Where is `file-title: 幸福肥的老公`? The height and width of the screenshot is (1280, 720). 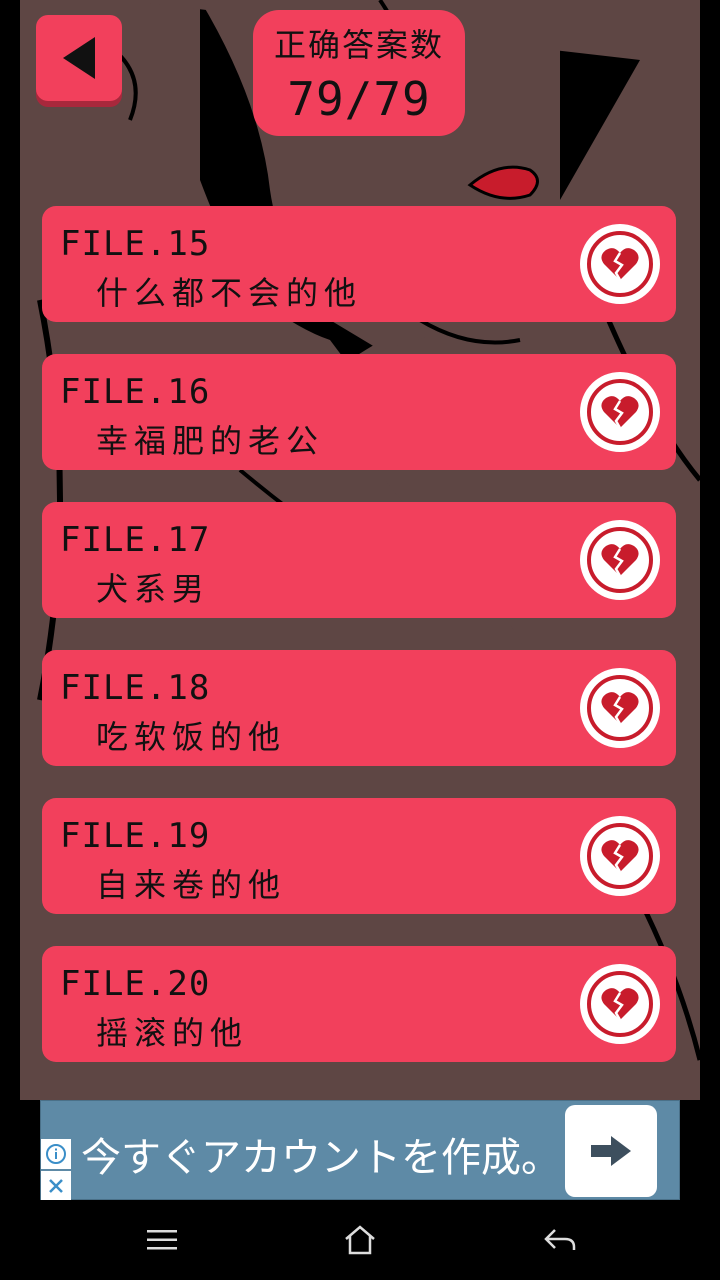
file-title: 幸福肥的老公 is located at coordinates (210, 441).